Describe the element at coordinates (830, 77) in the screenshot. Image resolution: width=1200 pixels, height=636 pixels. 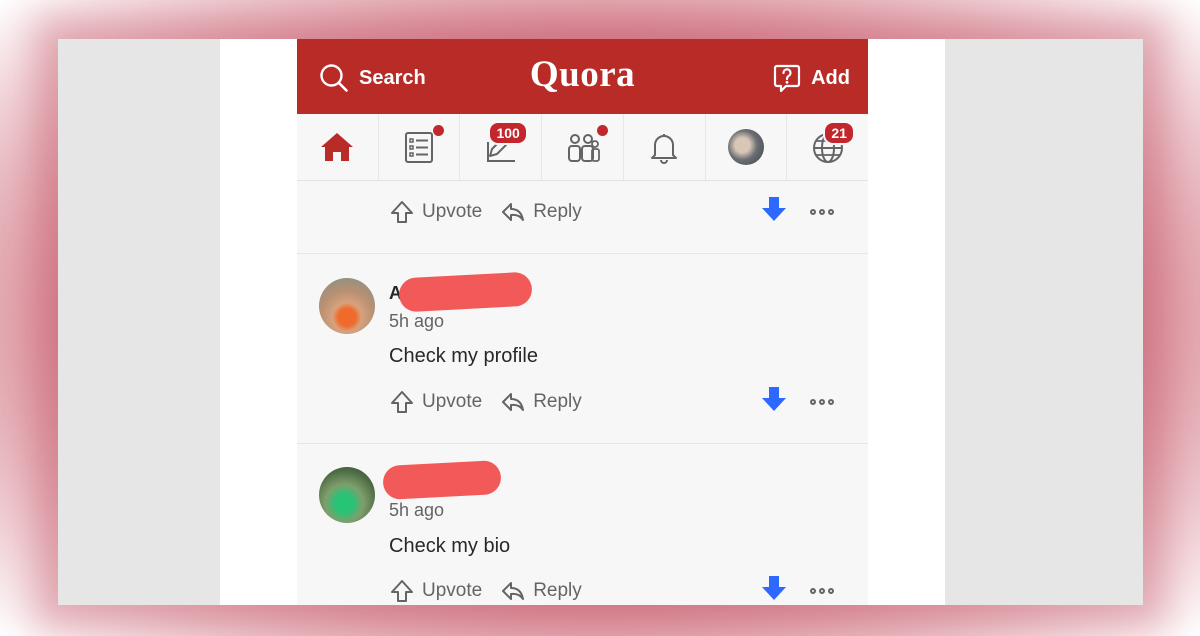
I see `add-label: Add` at that location.